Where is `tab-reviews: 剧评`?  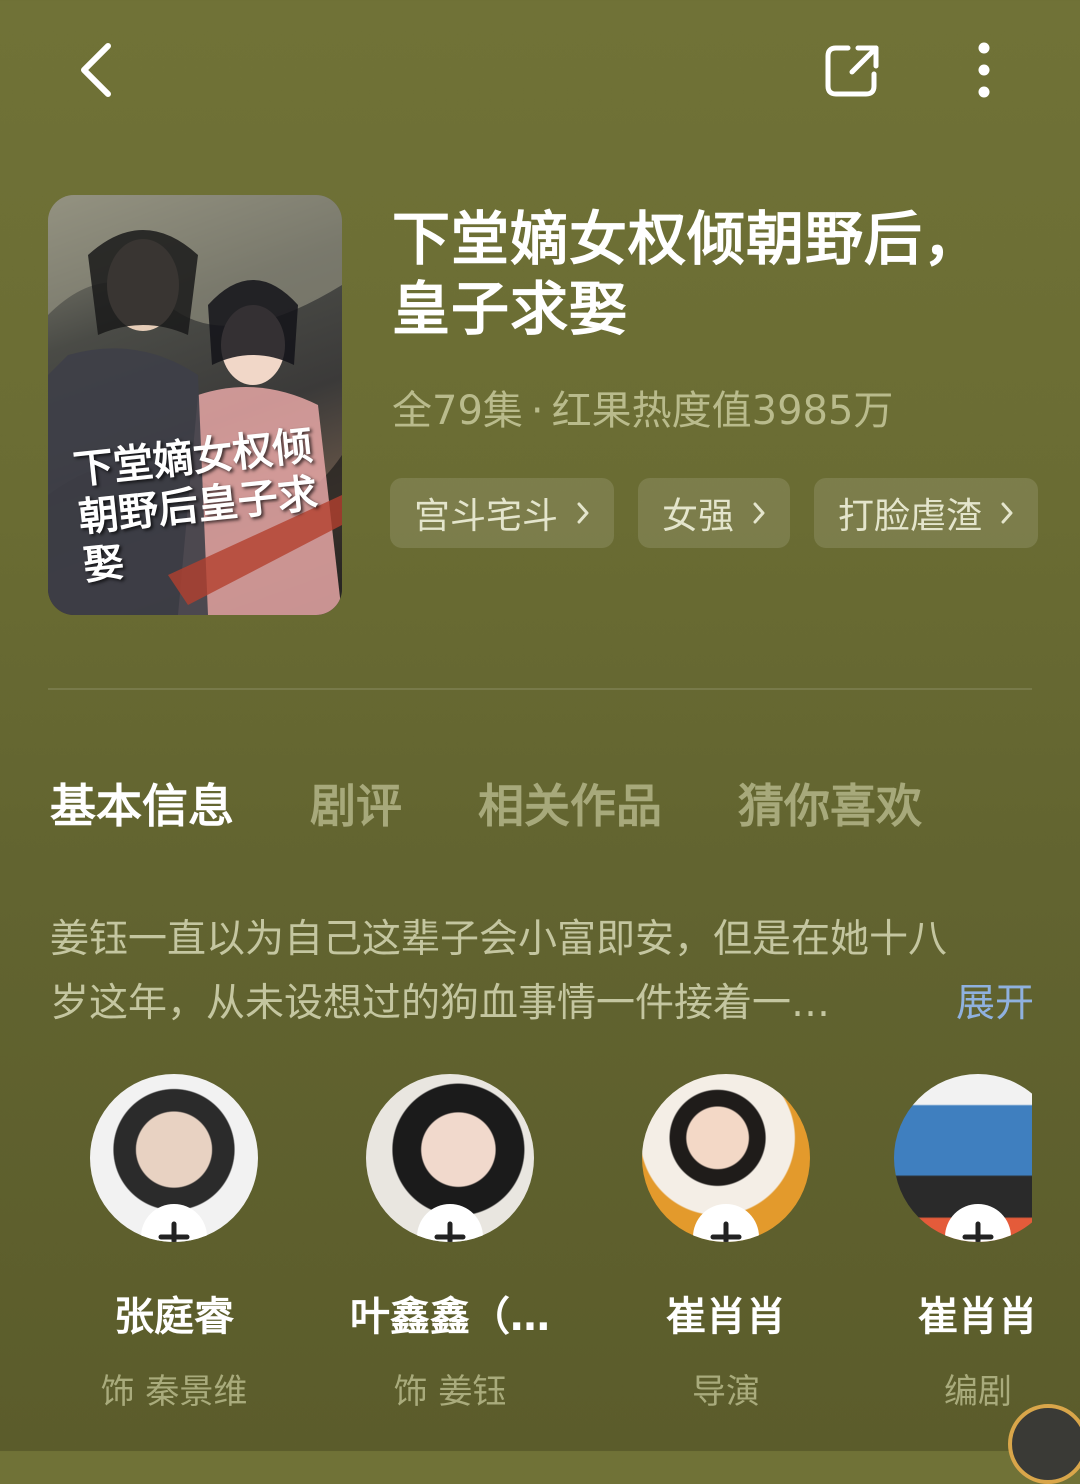 tab-reviews: 剧评 is located at coordinates (356, 803).